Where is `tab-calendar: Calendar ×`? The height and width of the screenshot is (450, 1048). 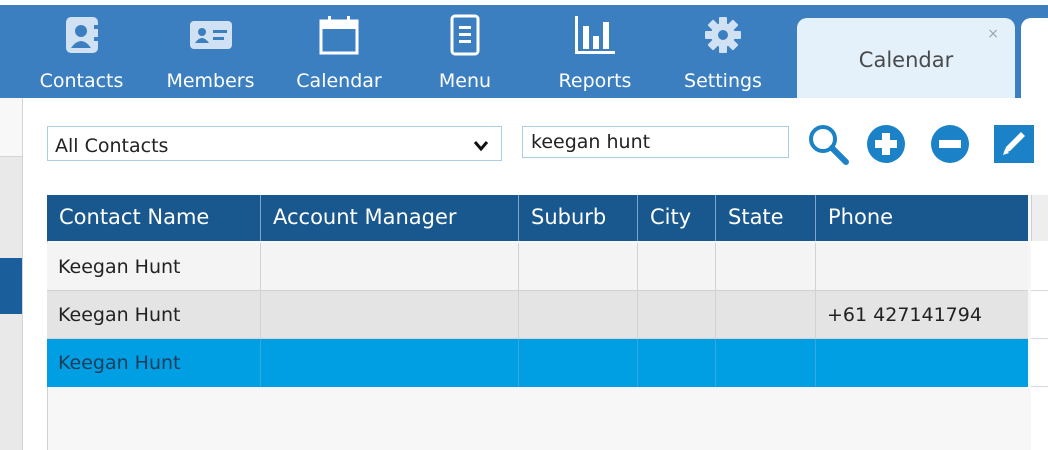 tab-calendar: Calendar × is located at coordinates (906, 60).